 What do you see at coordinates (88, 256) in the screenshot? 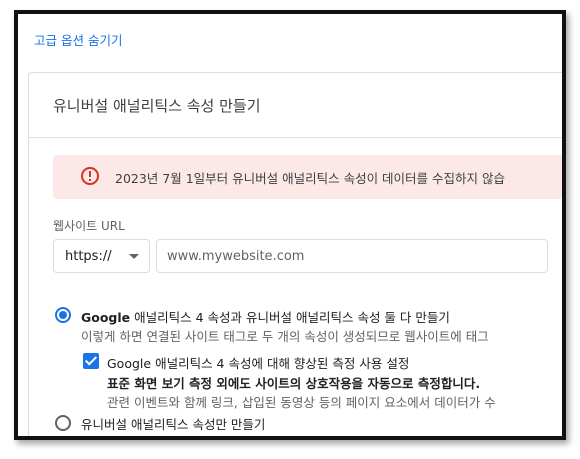
I see `protocol-value: https://` at bounding box center [88, 256].